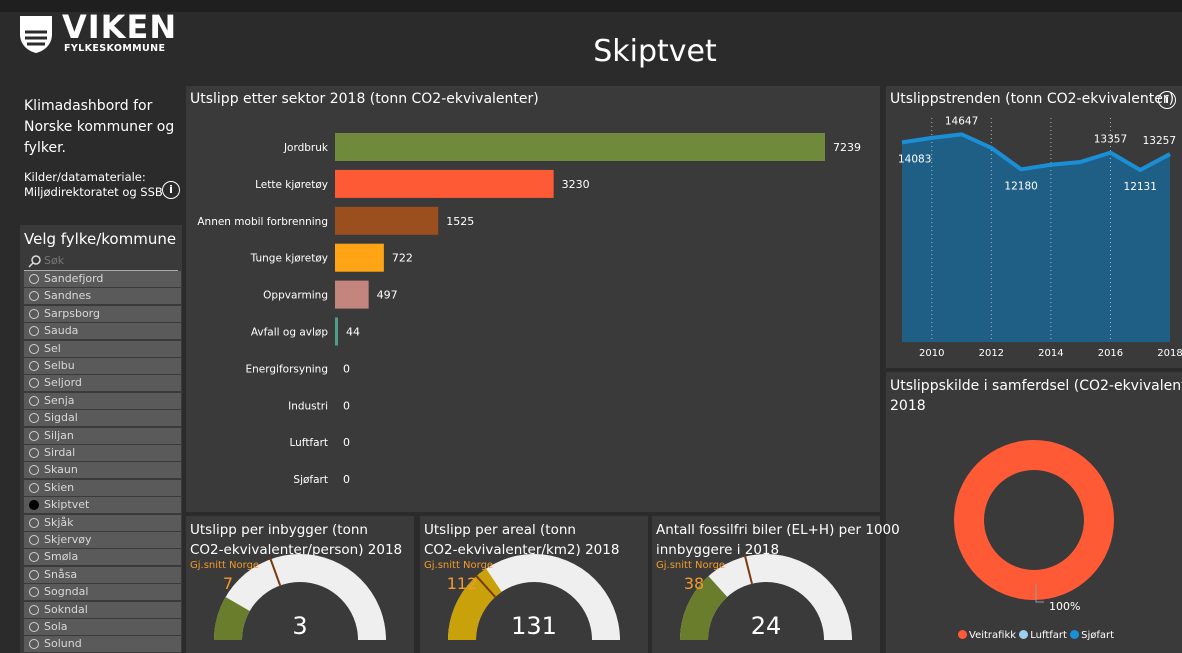 This screenshot has width=1182, height=653. Describe the element at coordinates (102, 627) in the screenshot. I see `slicer-item: Sola` at that location.